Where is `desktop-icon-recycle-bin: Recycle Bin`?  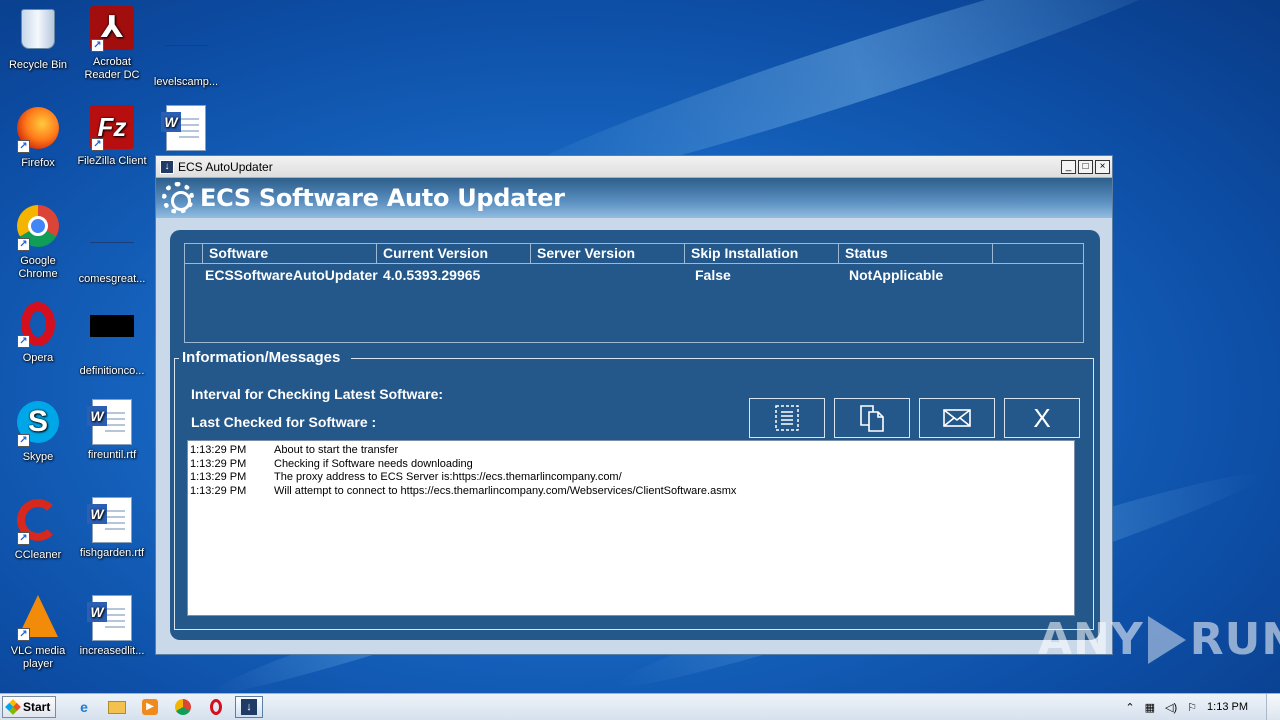 desktop-icon-recycle-bin: Recycle Bin is located at coordinates (38, 39).